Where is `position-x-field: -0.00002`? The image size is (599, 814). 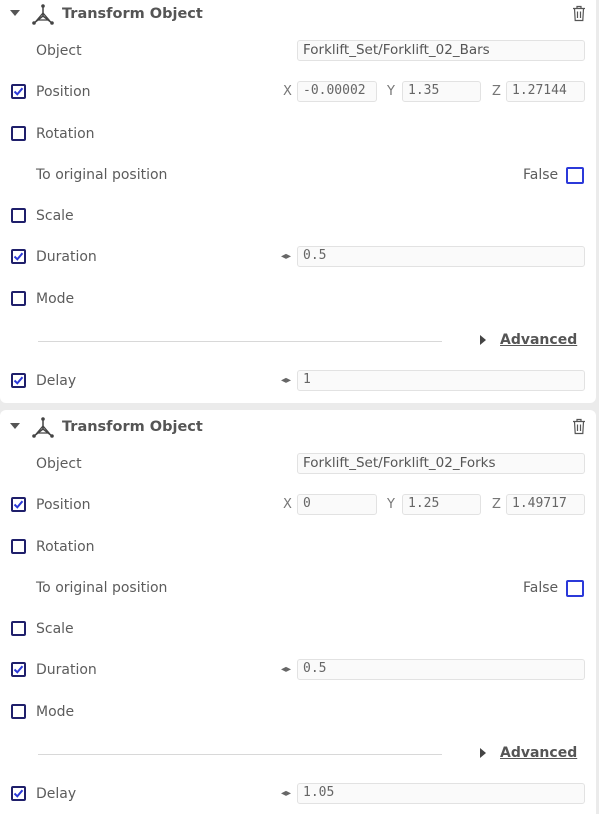
position-x-field: -0.00002 is located at coordinates (337, 91).